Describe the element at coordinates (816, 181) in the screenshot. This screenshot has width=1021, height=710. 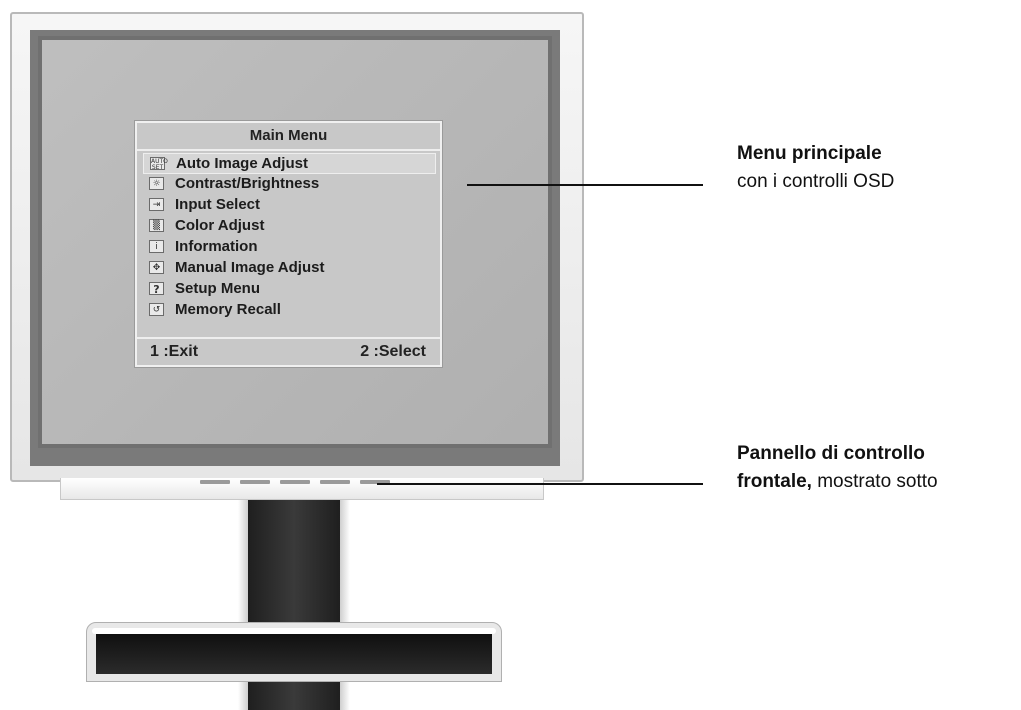
I see `main-menu-callout-text: con i controlli OSD` at that location.